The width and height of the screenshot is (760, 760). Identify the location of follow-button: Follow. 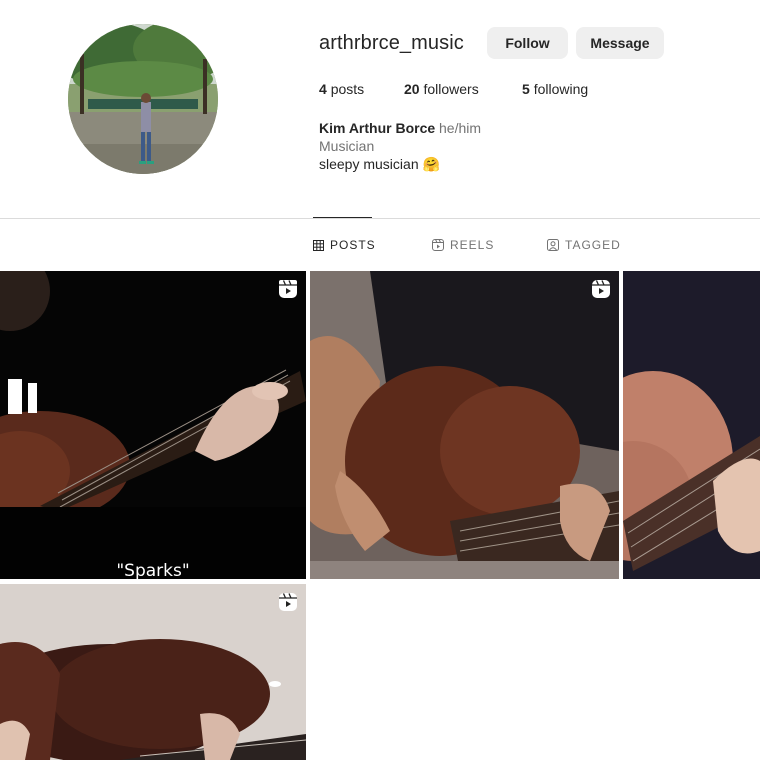
(527, 43).